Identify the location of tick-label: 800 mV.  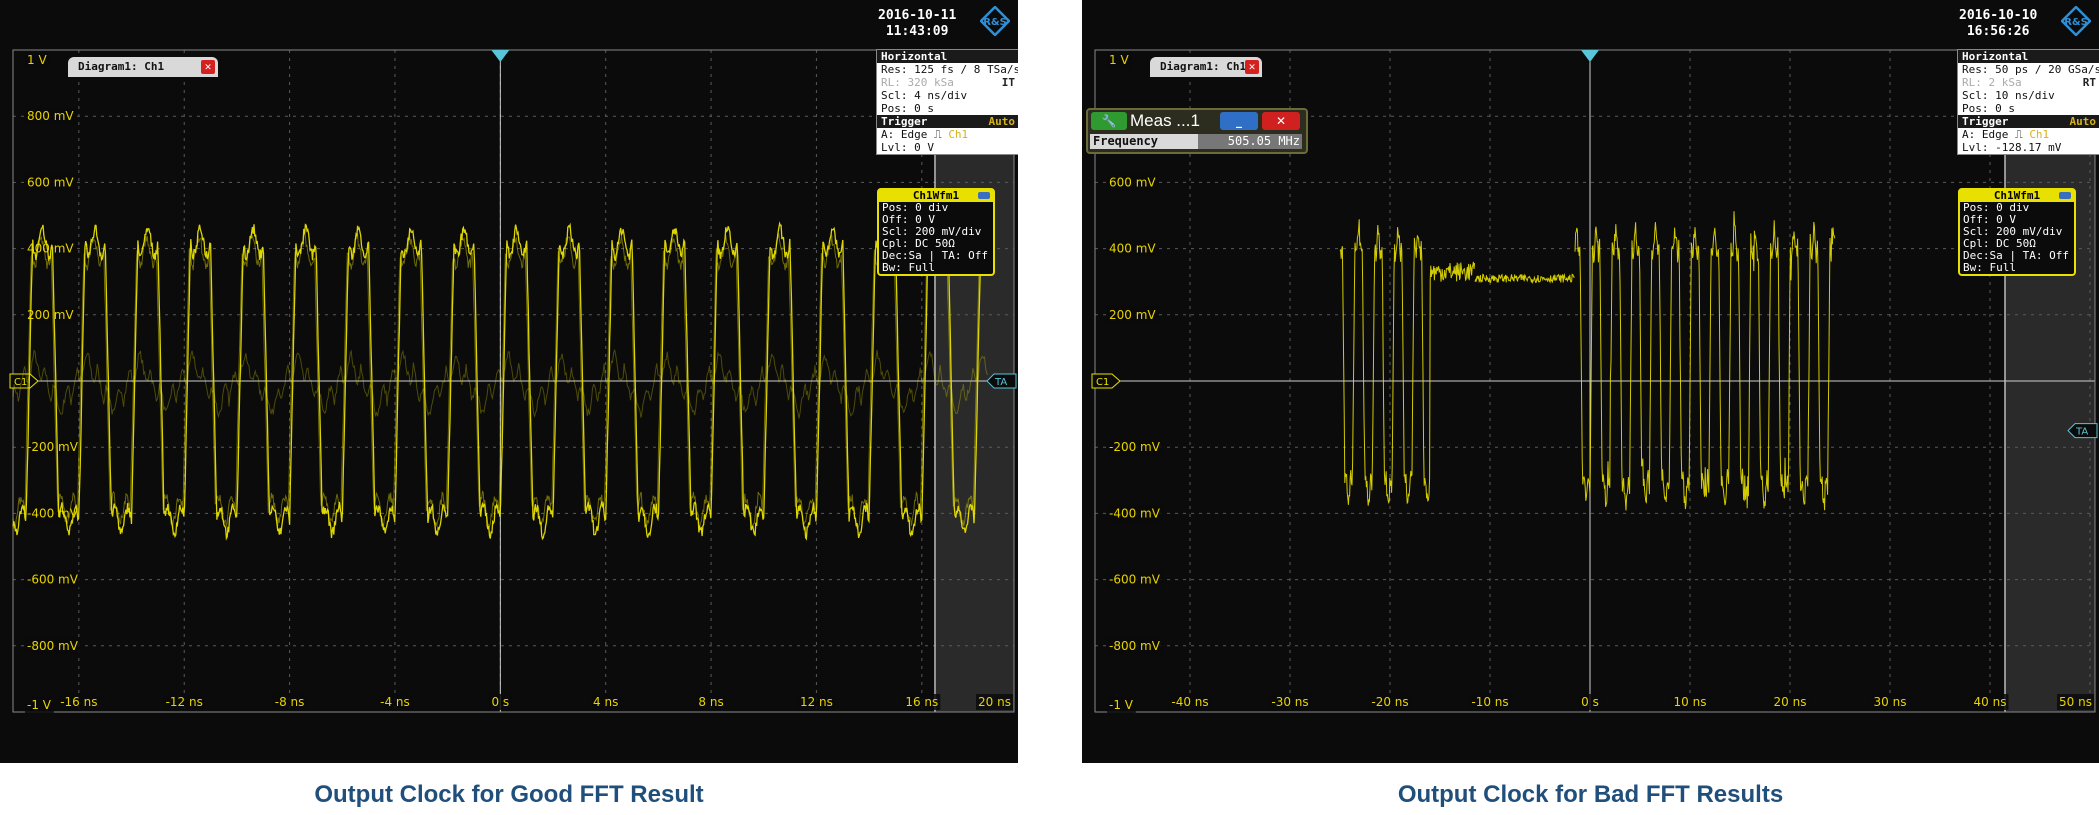
(50, 116).